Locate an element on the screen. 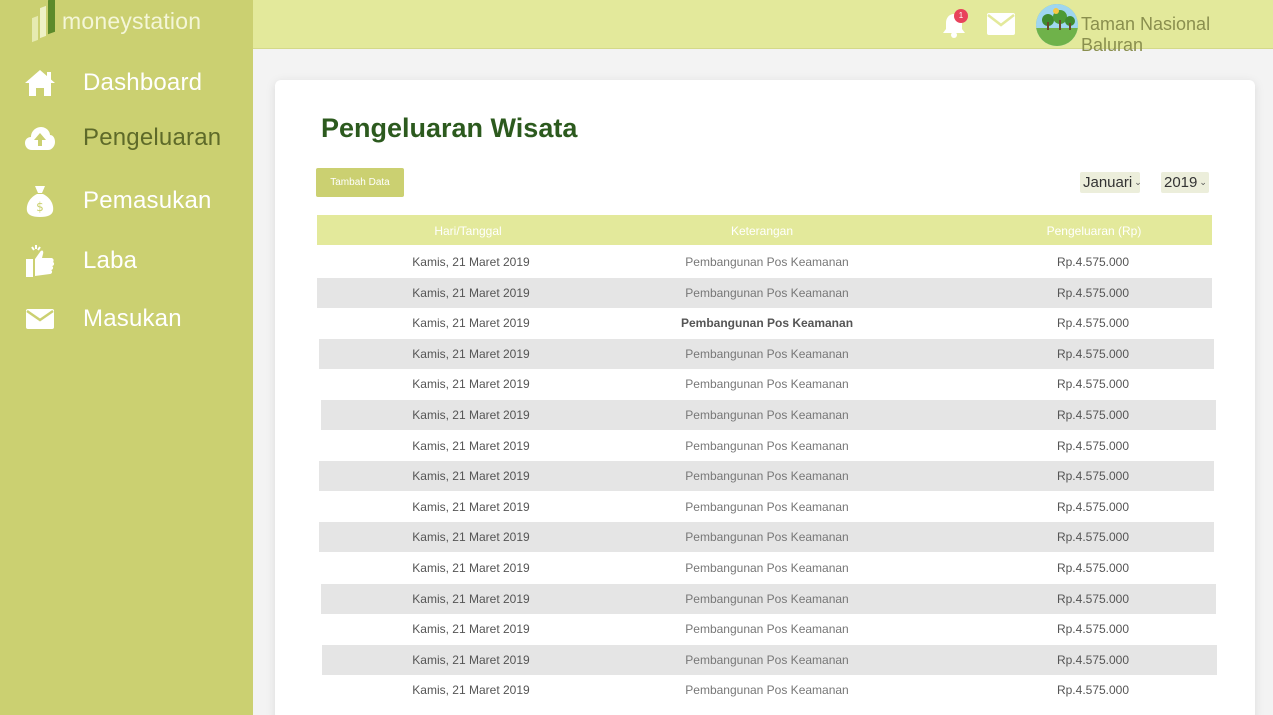 The width and height of the screenshot is (1273, 715). sidebar-item-masukan: Masukan is located at coordinates (126, 319).